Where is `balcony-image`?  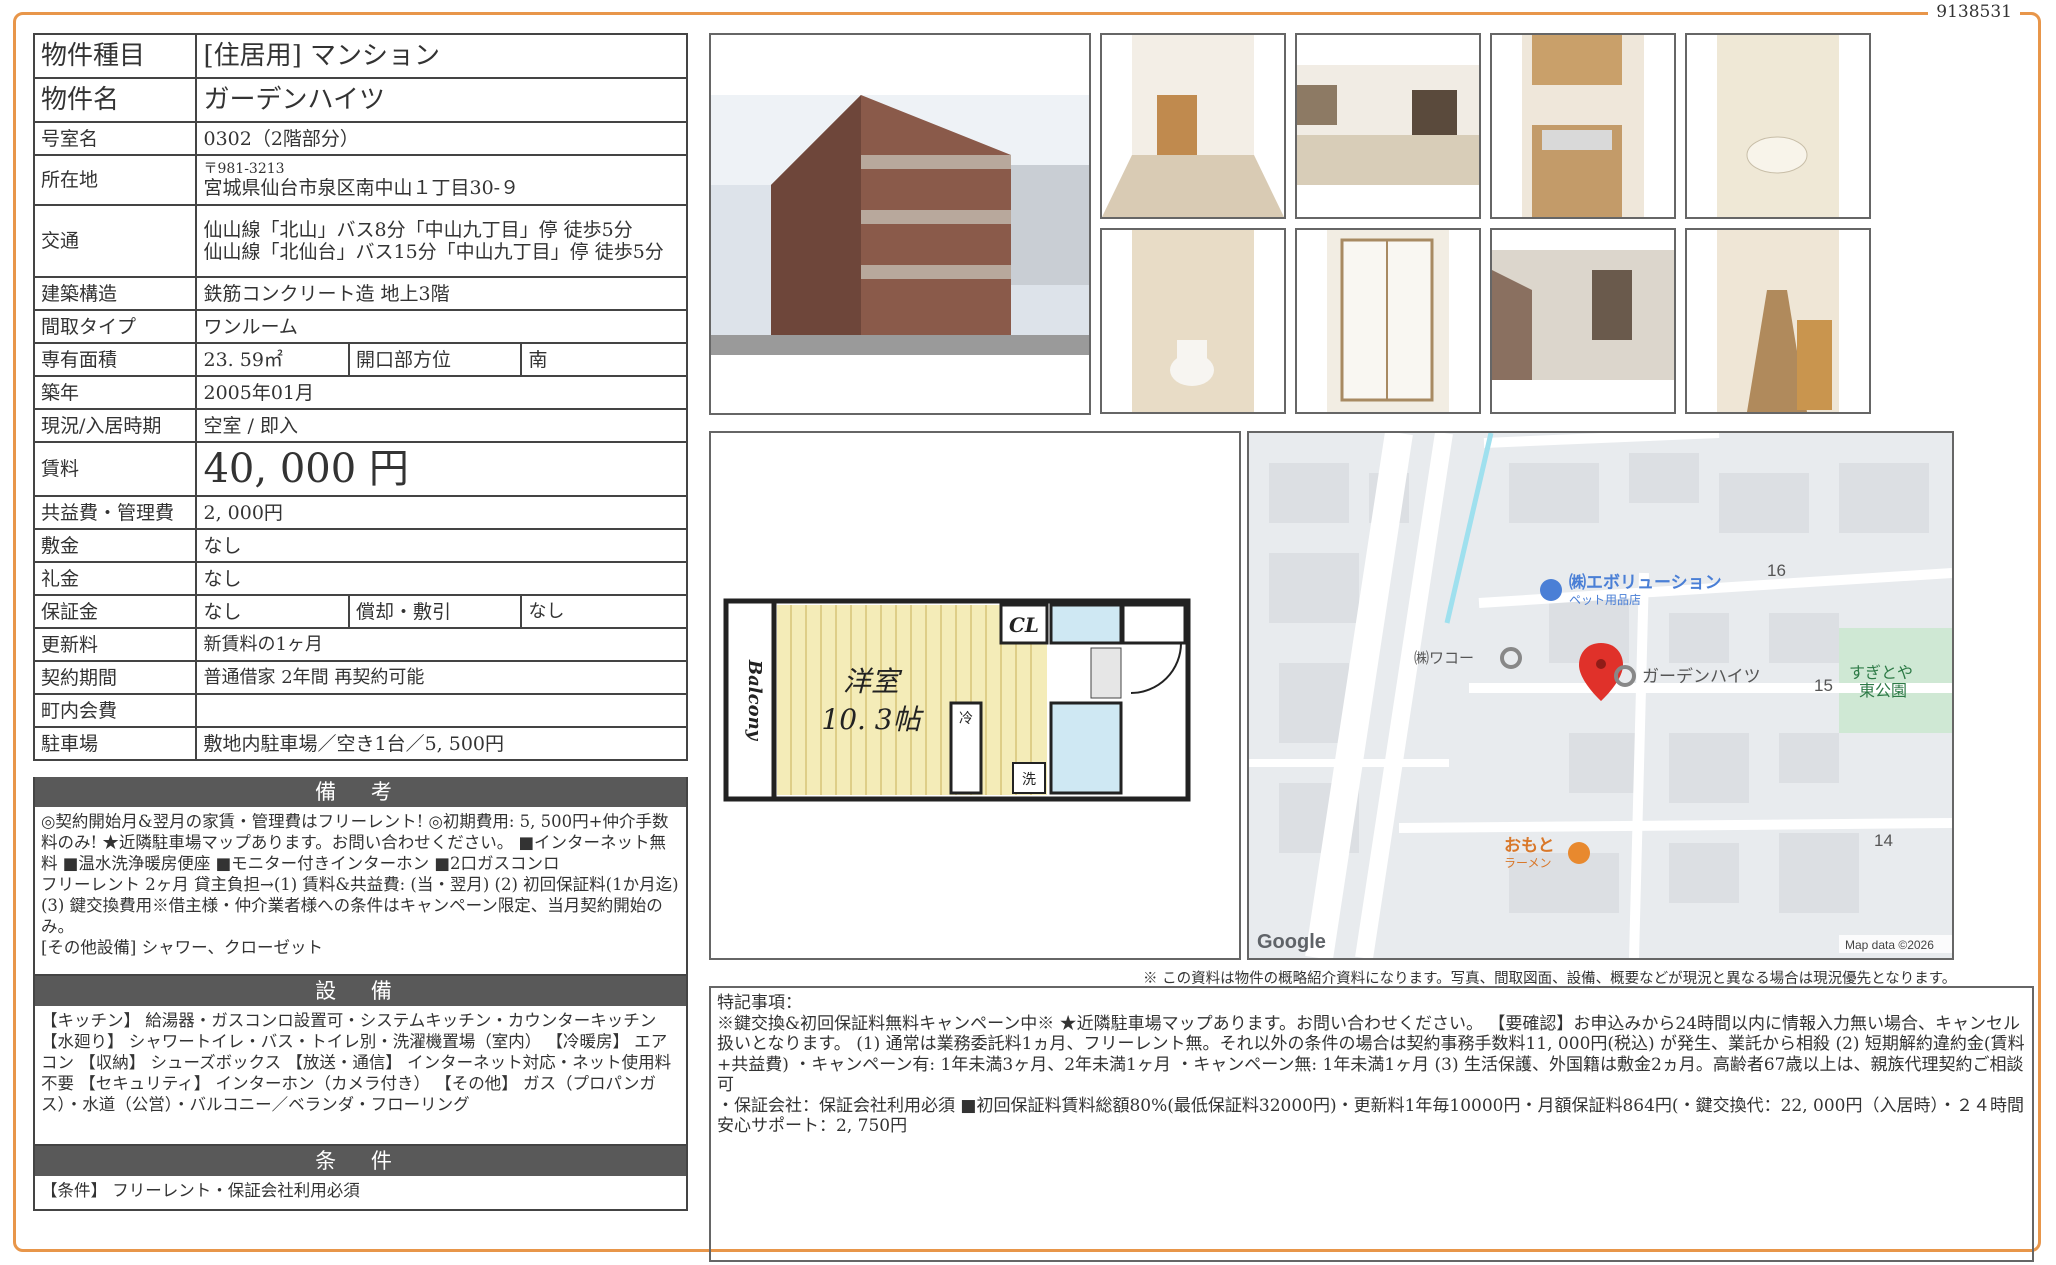 balcony-image is located at coordinates (1583, 315).